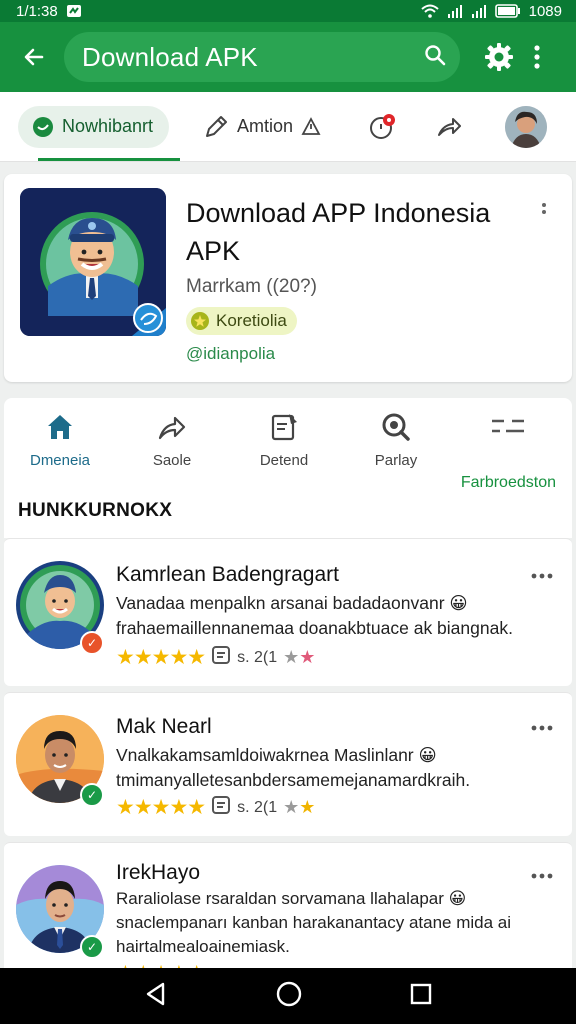  What do you see at coordinates (227, 574) in the screenshot?
I see `reviewer-name: Kamrlean Badengragart` at bounding box center [227, 574].